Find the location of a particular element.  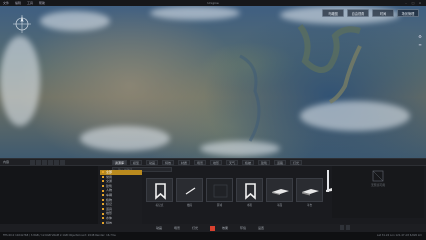

content-label: 内容 is located at coordinates (6, 162).